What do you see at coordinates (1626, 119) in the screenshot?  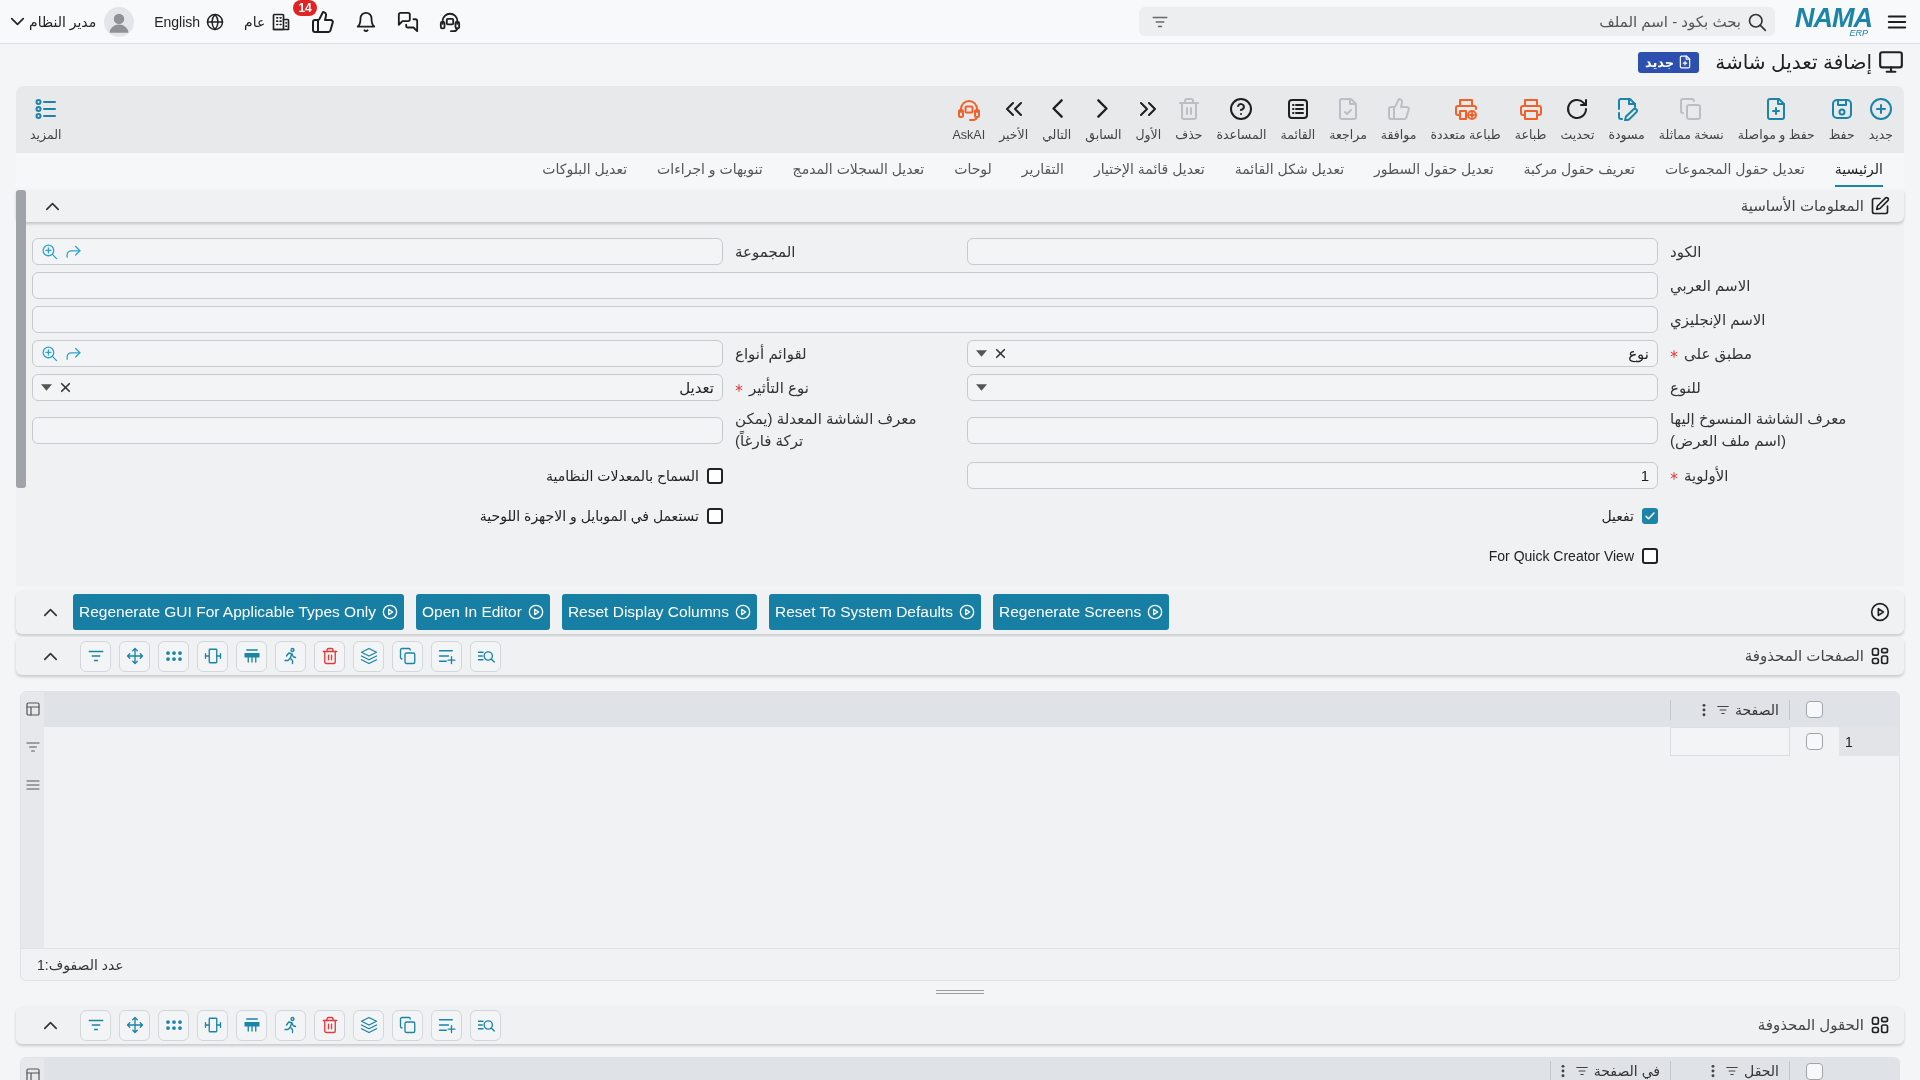 I see `toolbar-button: مسودة` at bounding box center [1626, 119].